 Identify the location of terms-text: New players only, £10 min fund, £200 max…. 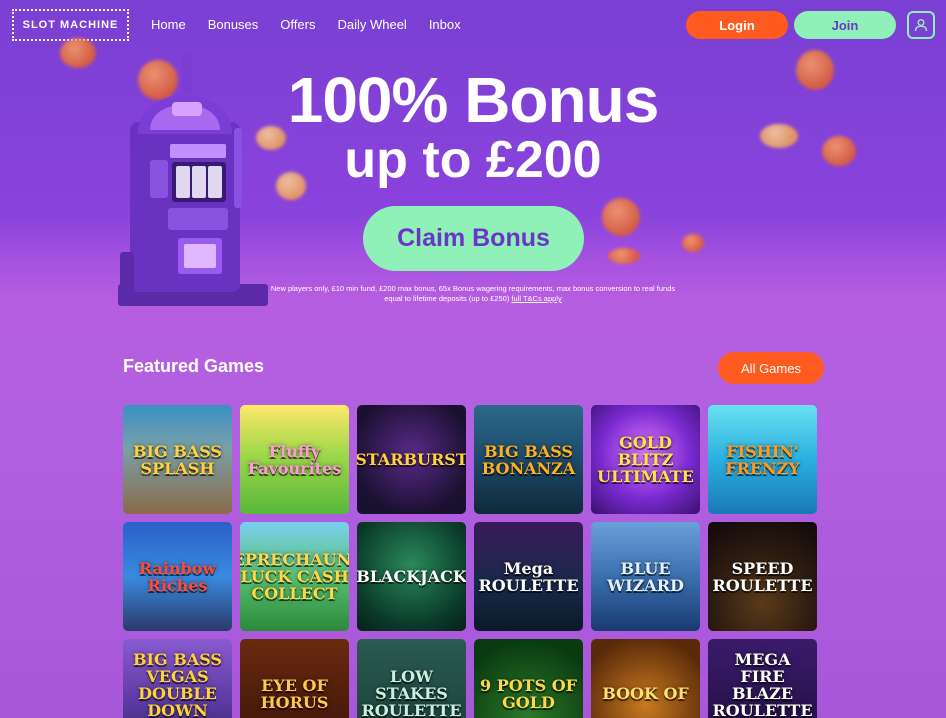
(473, 294).